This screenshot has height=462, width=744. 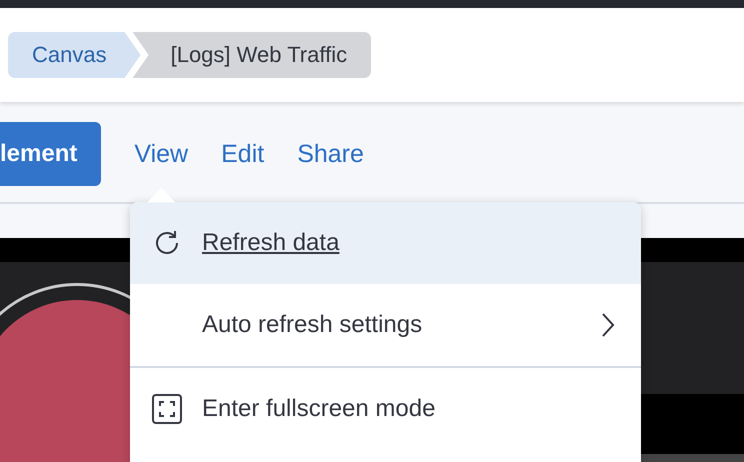 I want to click on menu-item: Refresh data, so click(x=385, y=243).